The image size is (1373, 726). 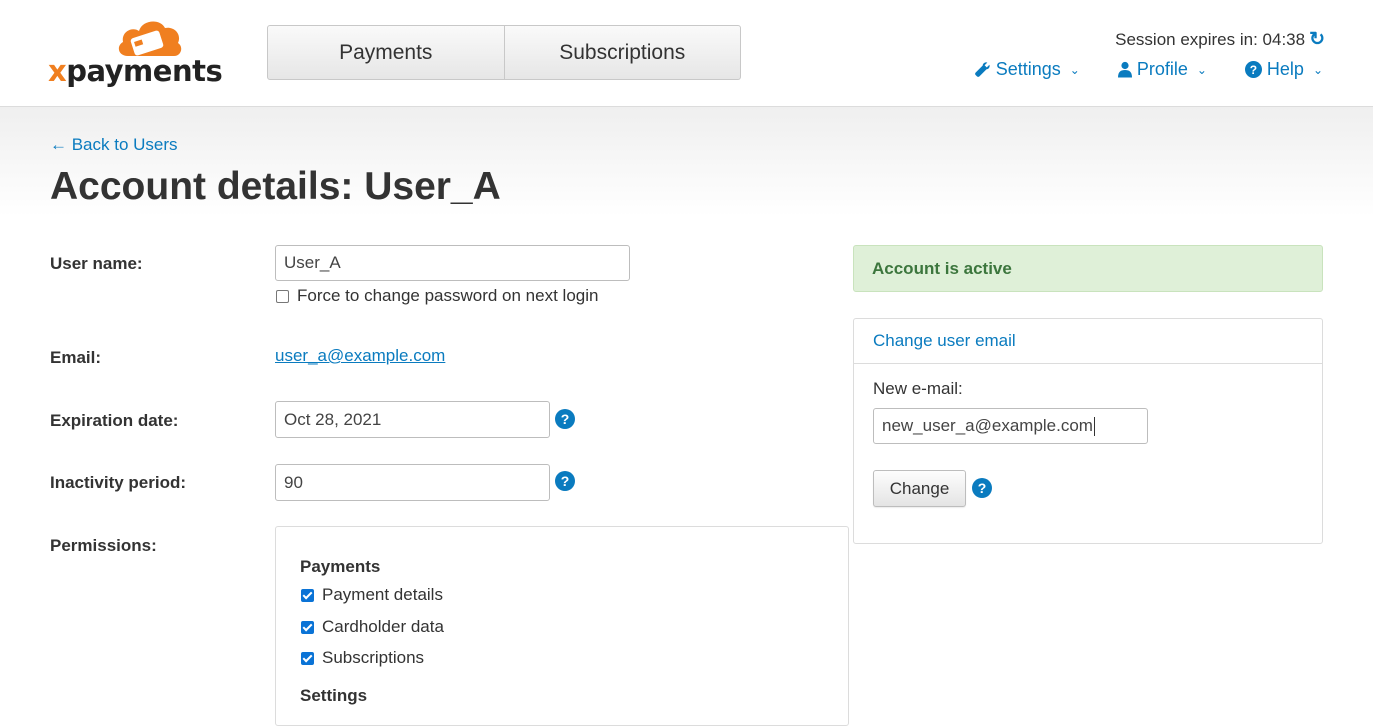 What do you see at coordinates (1210, 39) in the screenshot?
I see `session-label: Session expires in: 04:38` at bounding box center [1210, 39].